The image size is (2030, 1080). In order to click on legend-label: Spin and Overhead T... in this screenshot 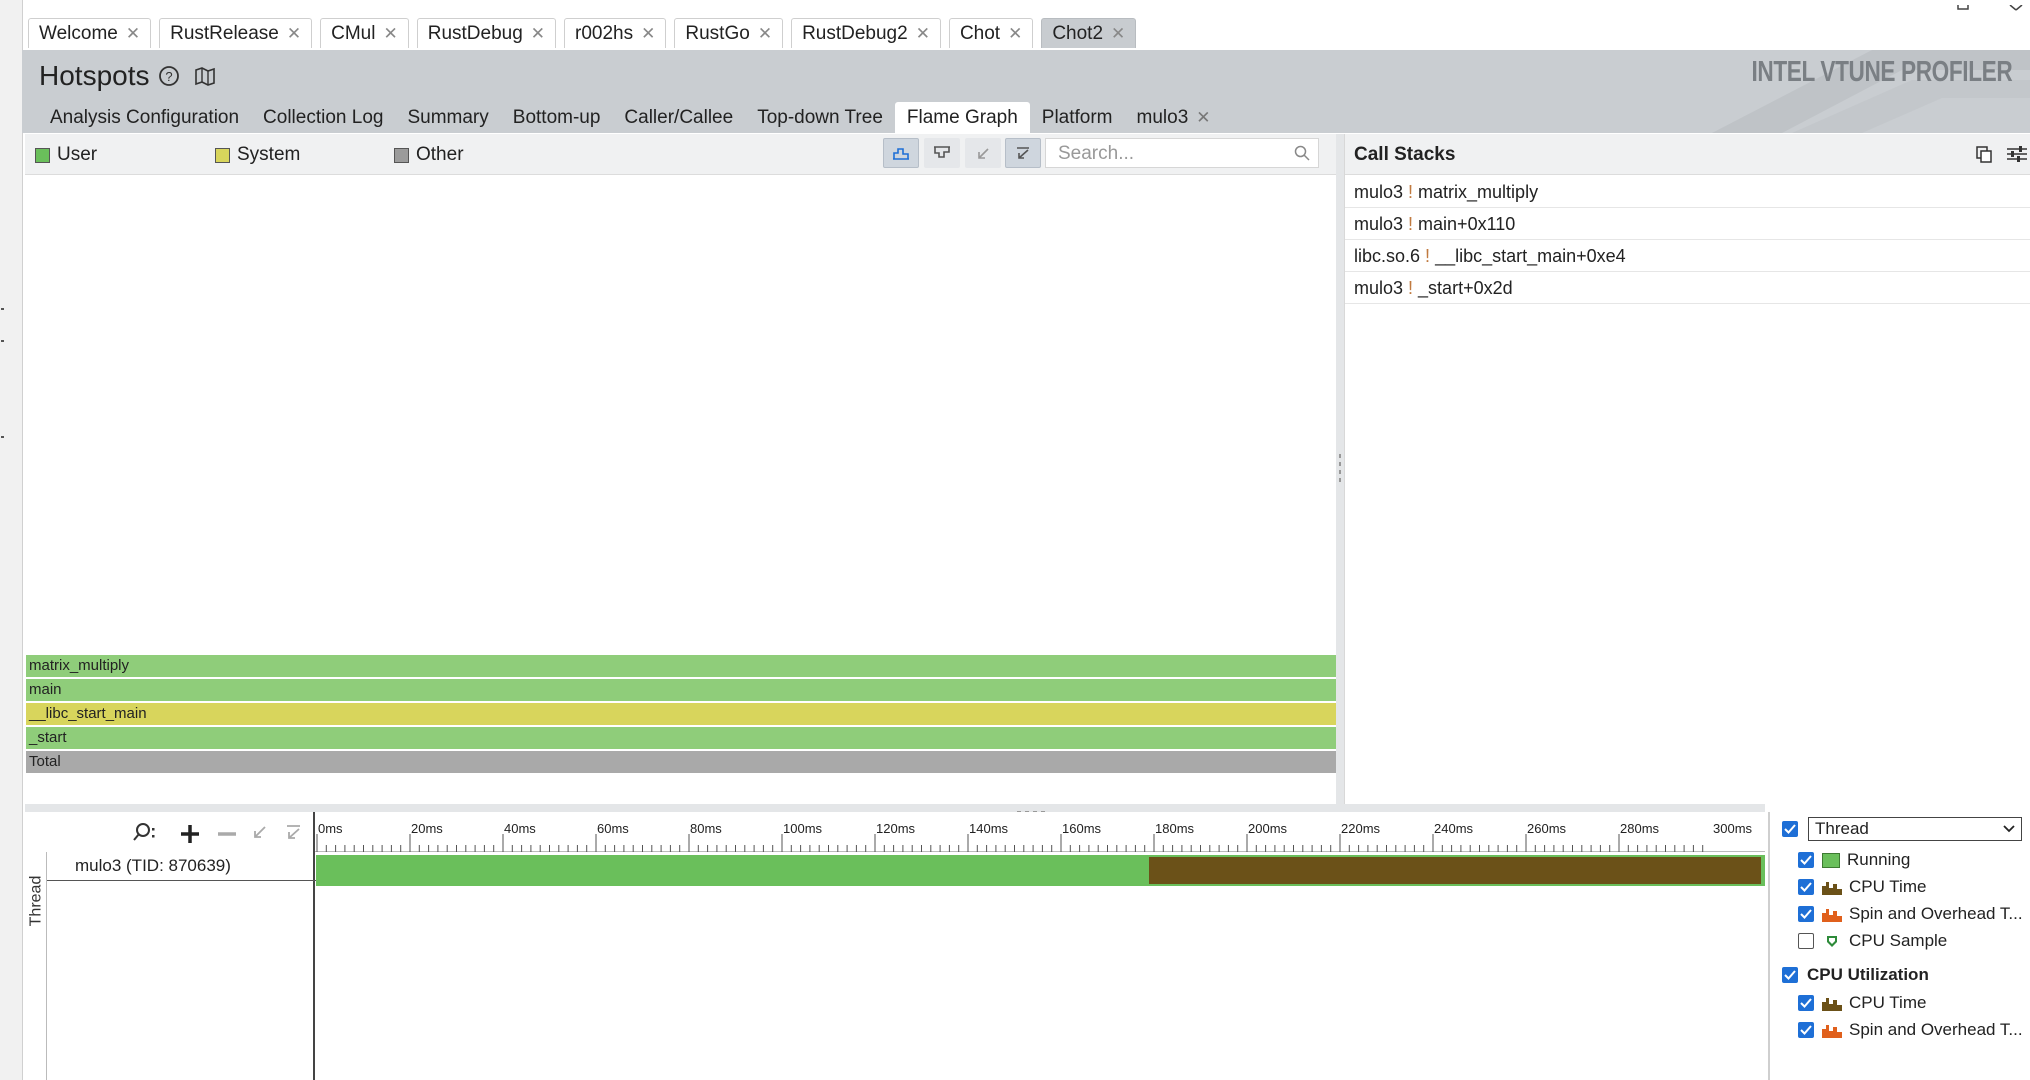, I will do `click(1936, 1029)`.